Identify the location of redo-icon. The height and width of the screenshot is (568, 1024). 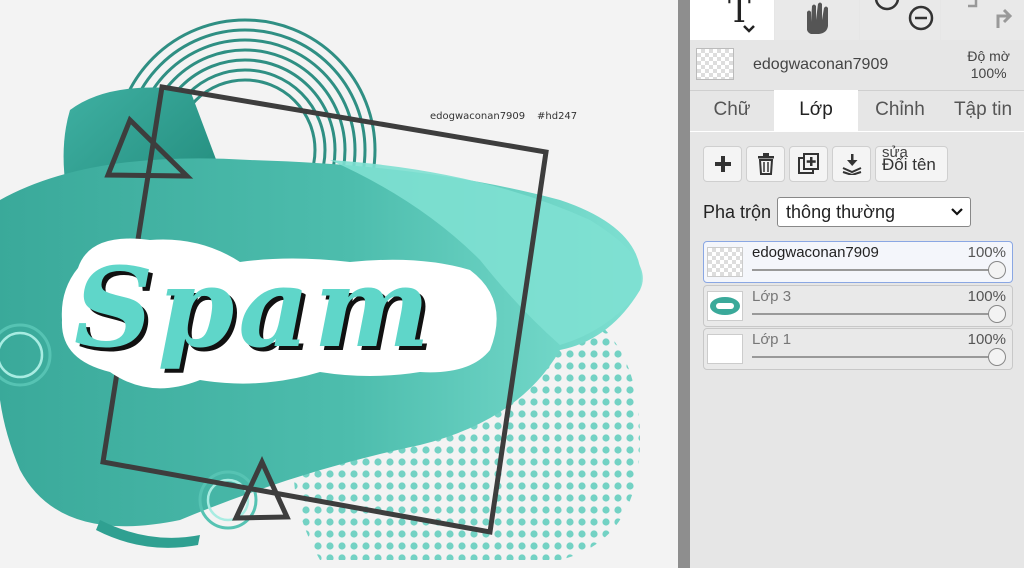
(1004, 18).